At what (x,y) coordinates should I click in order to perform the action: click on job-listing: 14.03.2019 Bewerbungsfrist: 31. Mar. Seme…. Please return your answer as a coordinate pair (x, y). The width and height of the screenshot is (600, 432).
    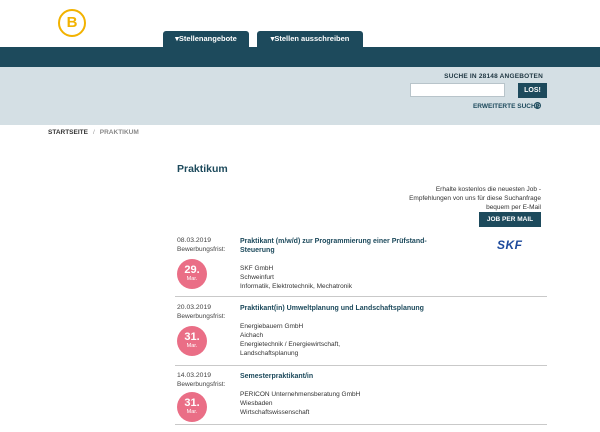
    Looking at the image, I should click on (361, 398).